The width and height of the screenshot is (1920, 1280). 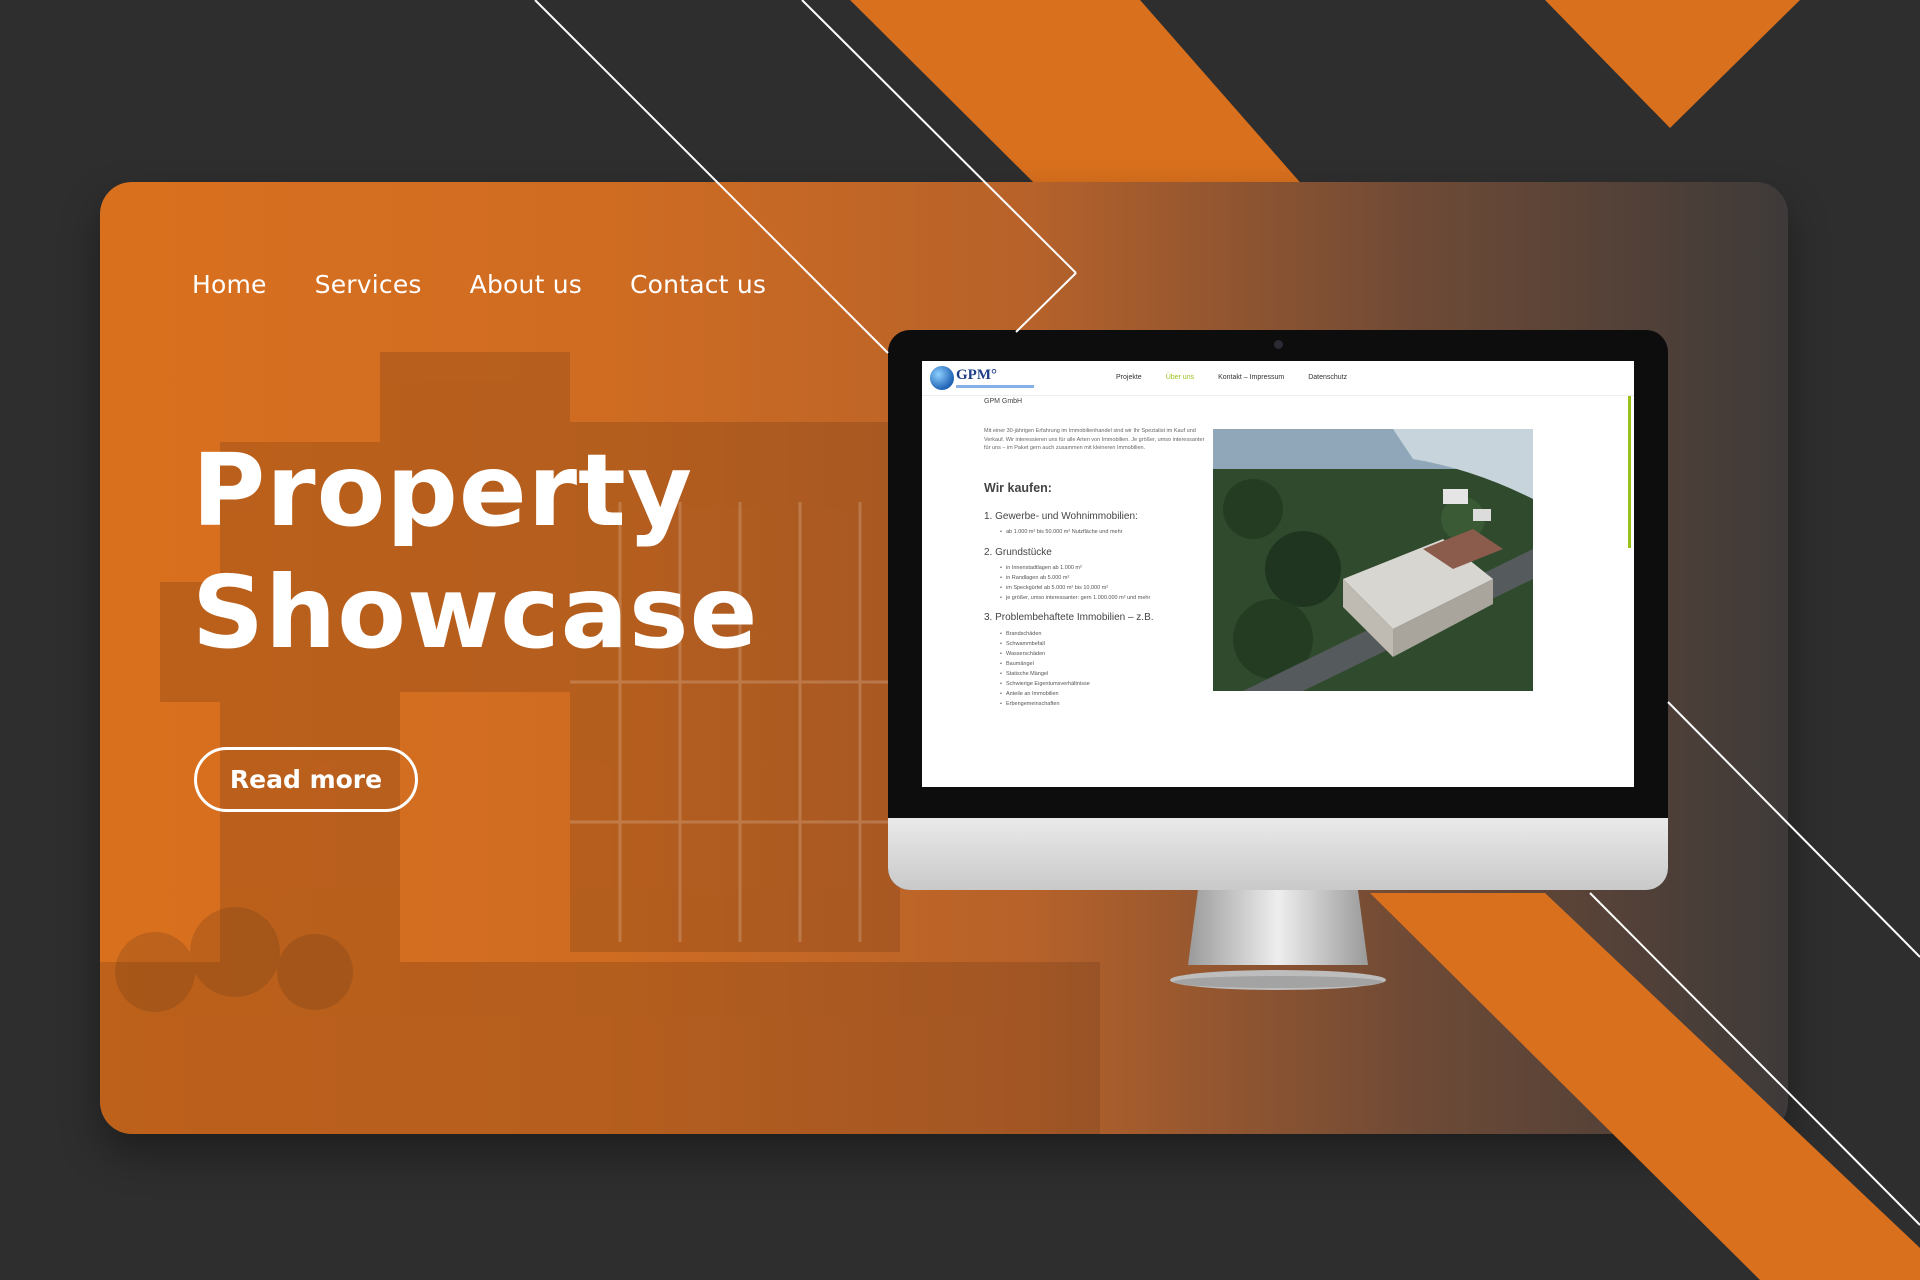 I want to click on site-nav-kontakt: Kontakt – Impressum, so click(x=1251, y=377).